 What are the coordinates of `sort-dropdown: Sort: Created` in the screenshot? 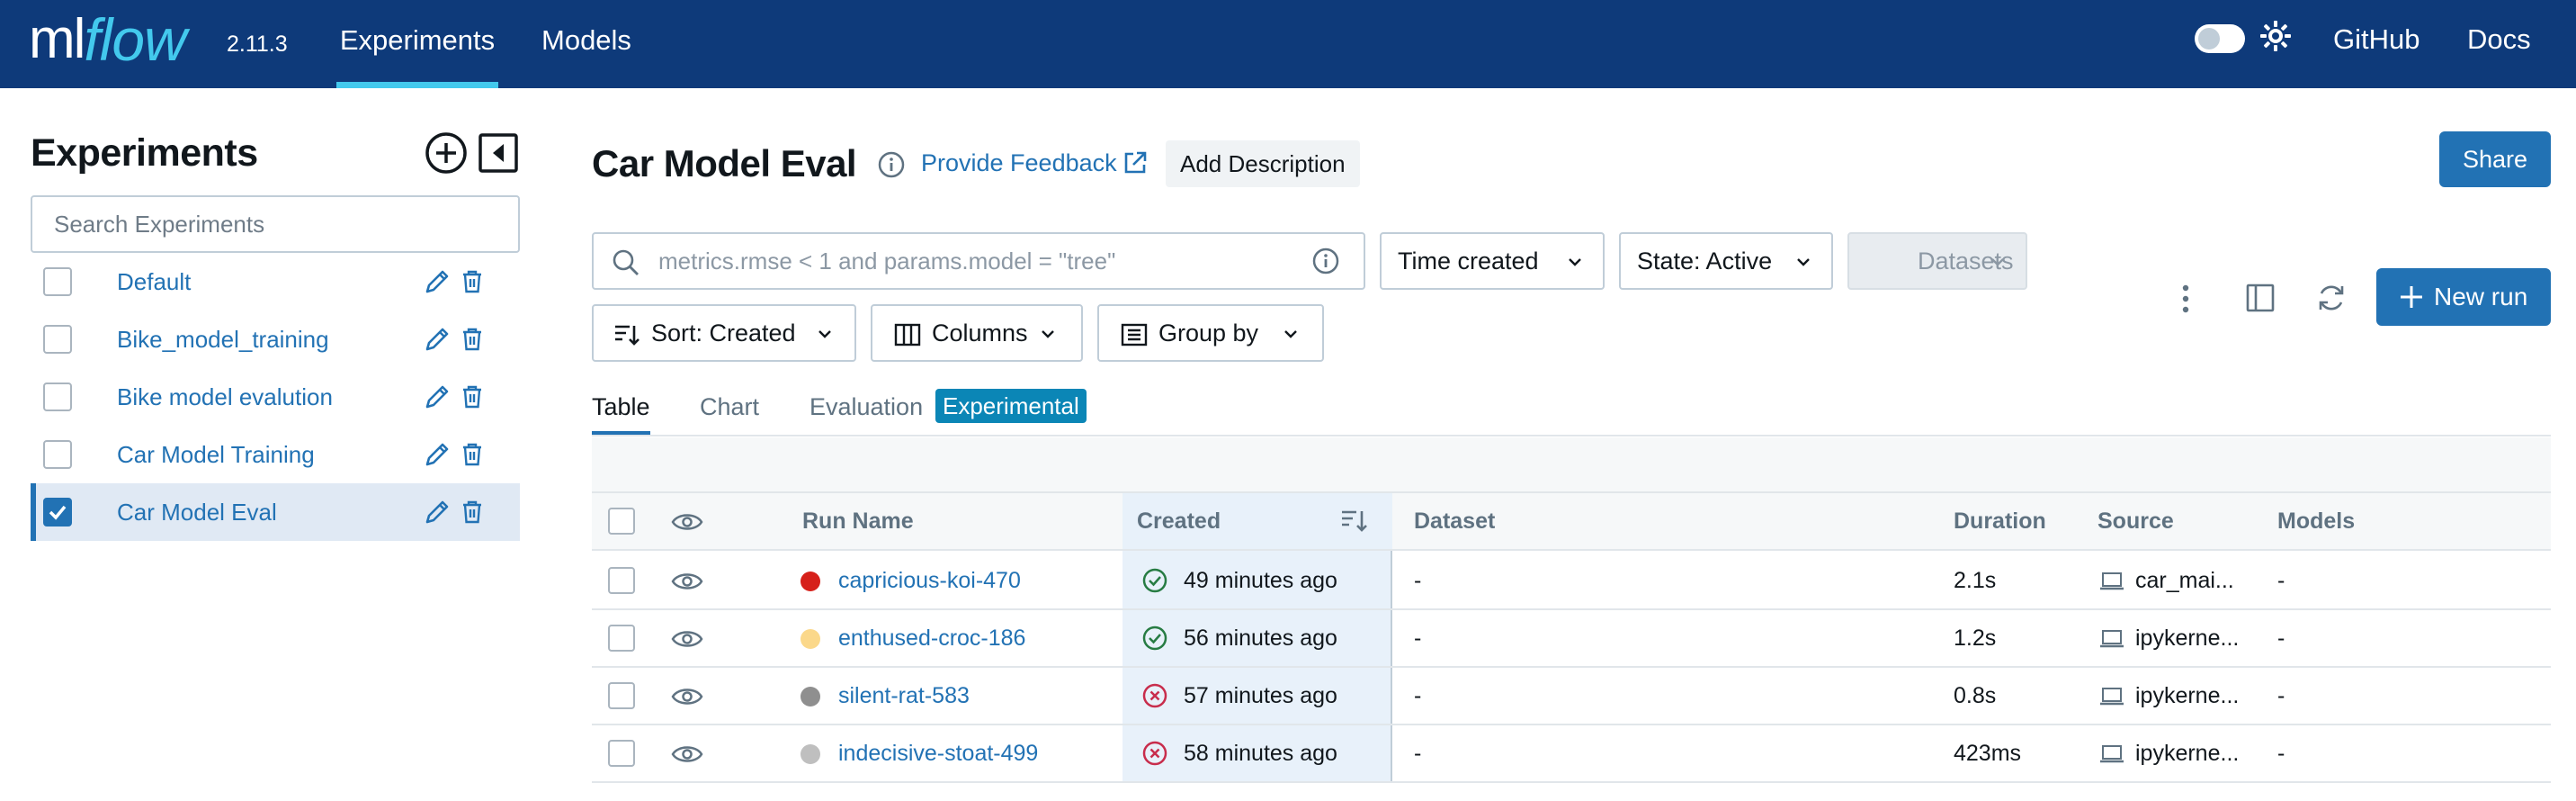 It's located at (724, 333).